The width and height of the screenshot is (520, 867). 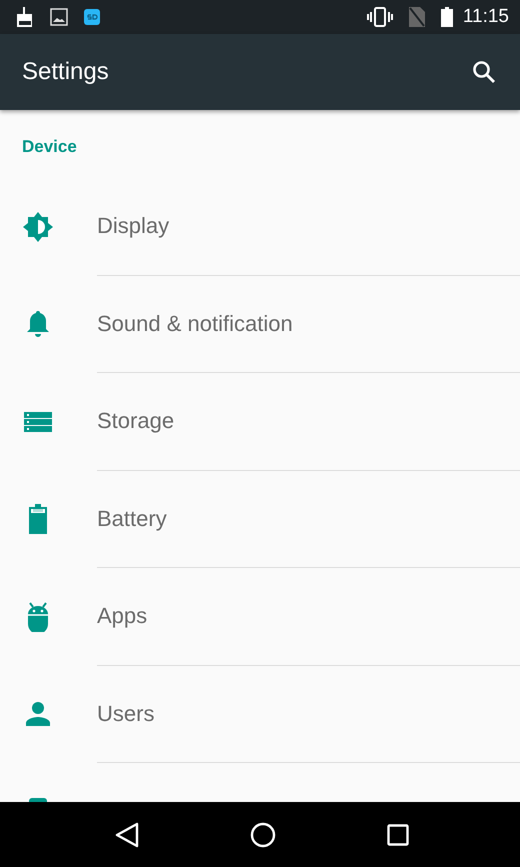 I want to click on person-icon, so click(x=38, y=714).